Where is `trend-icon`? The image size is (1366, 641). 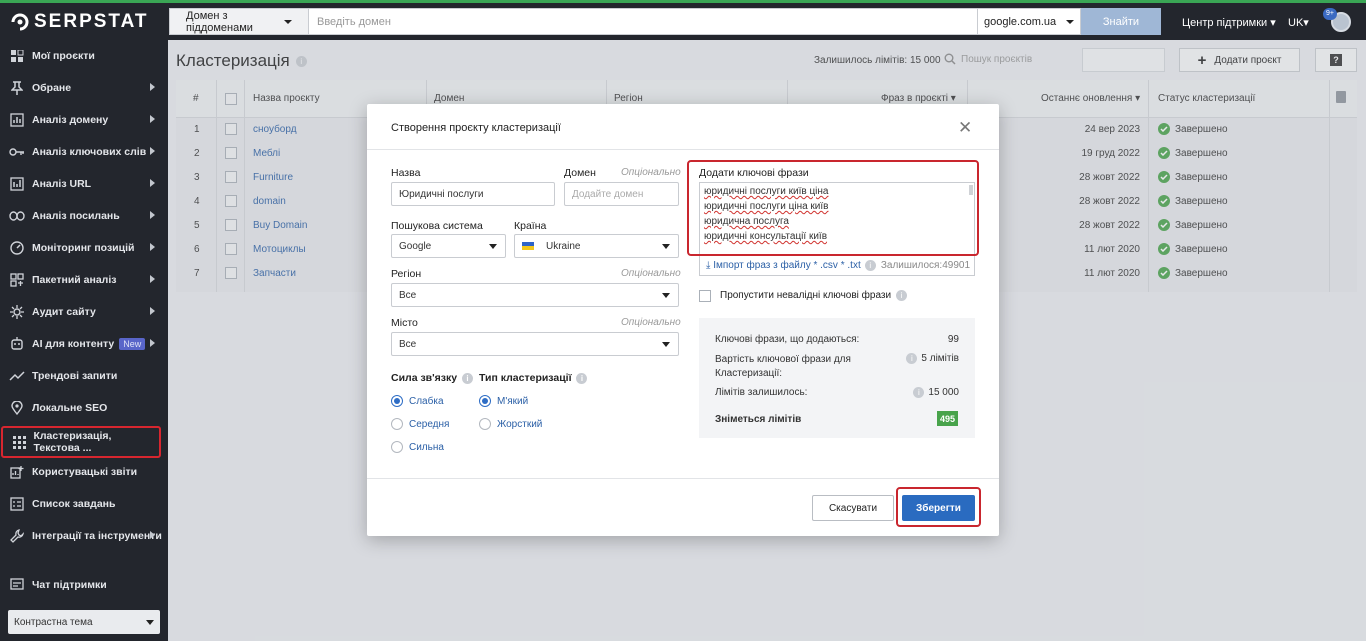
trend-icon is located at coordinates (17, 376).